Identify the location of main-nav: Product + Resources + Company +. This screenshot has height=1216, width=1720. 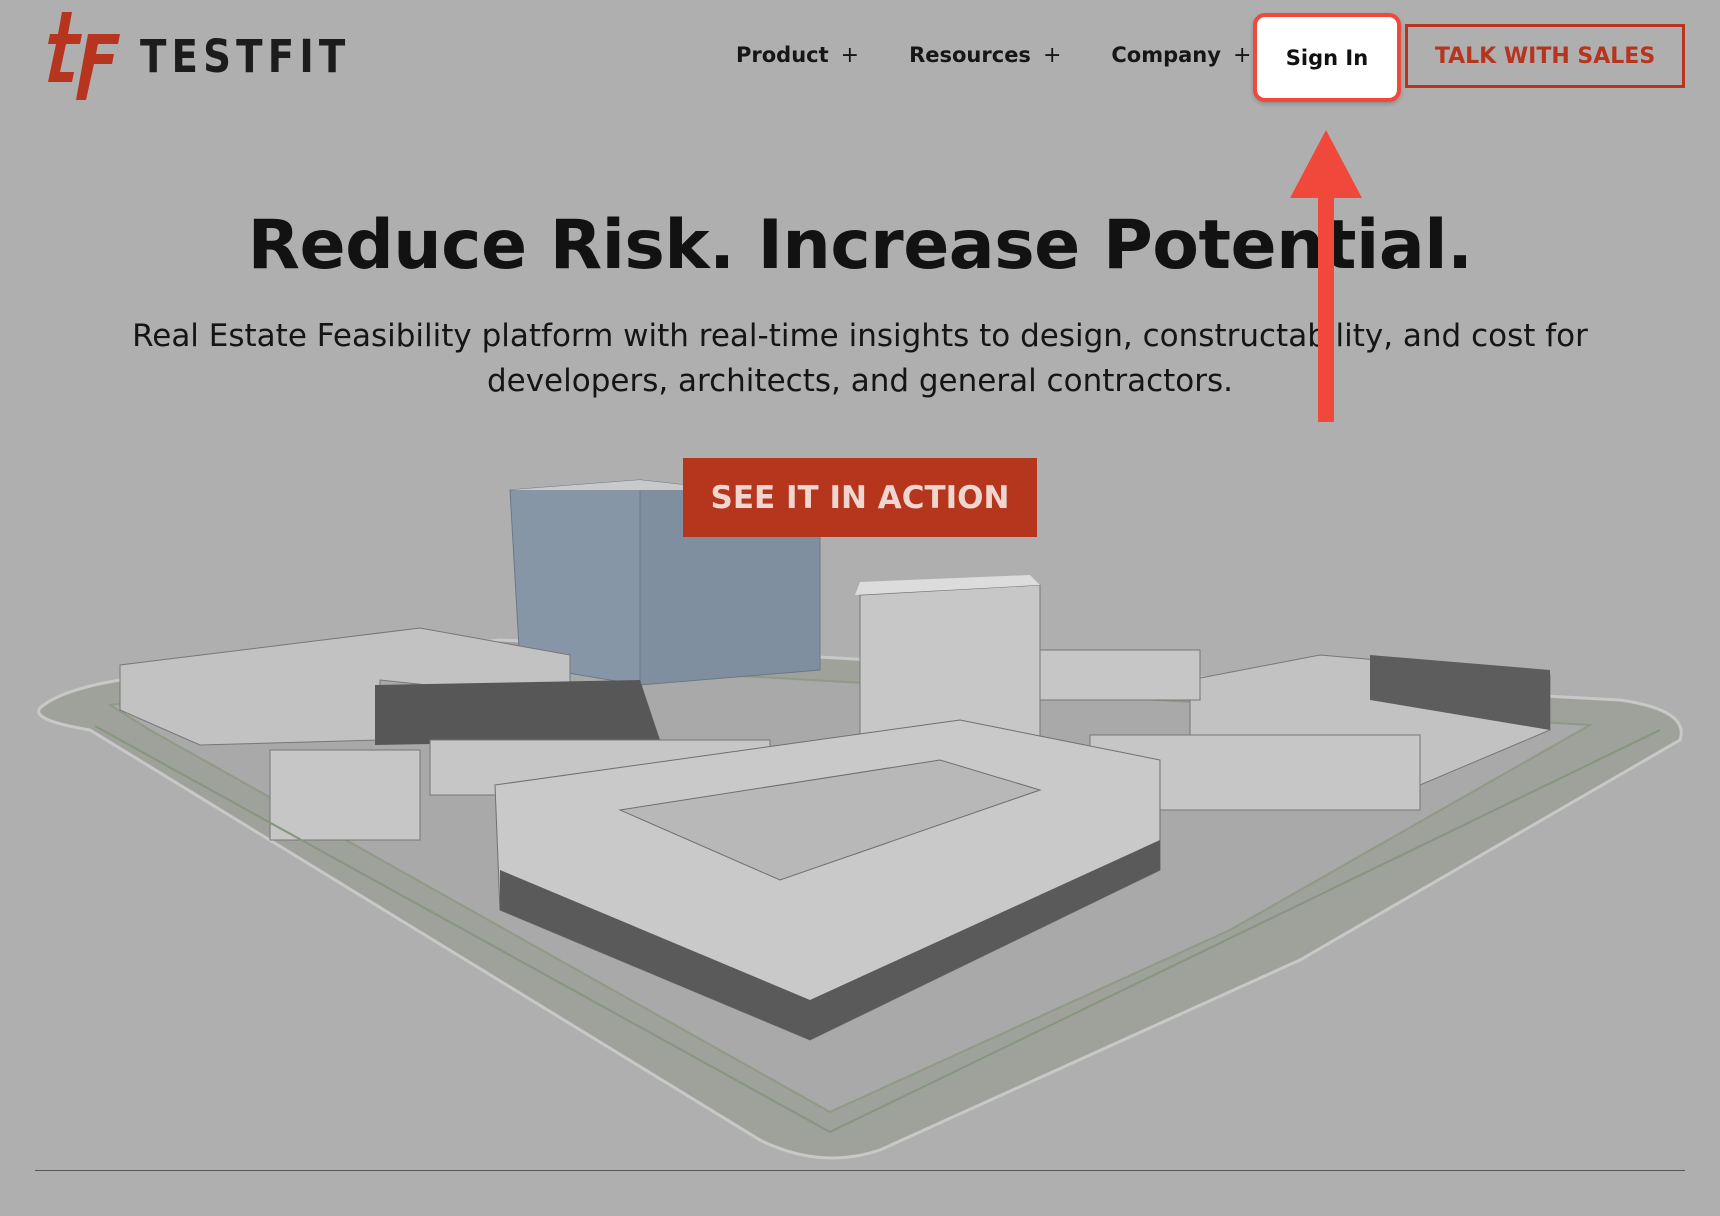
(1018, 55).